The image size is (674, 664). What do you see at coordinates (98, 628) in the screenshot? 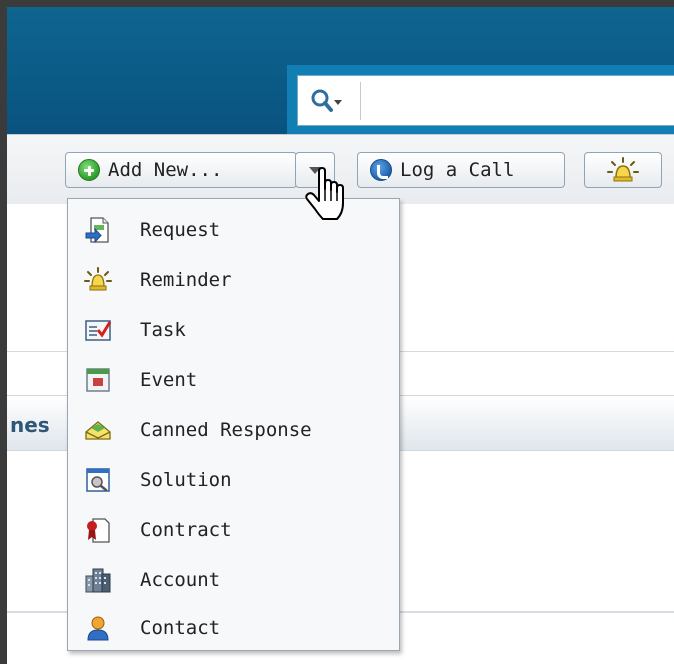
I see `contact-icon` at bounding box center [98, 628].